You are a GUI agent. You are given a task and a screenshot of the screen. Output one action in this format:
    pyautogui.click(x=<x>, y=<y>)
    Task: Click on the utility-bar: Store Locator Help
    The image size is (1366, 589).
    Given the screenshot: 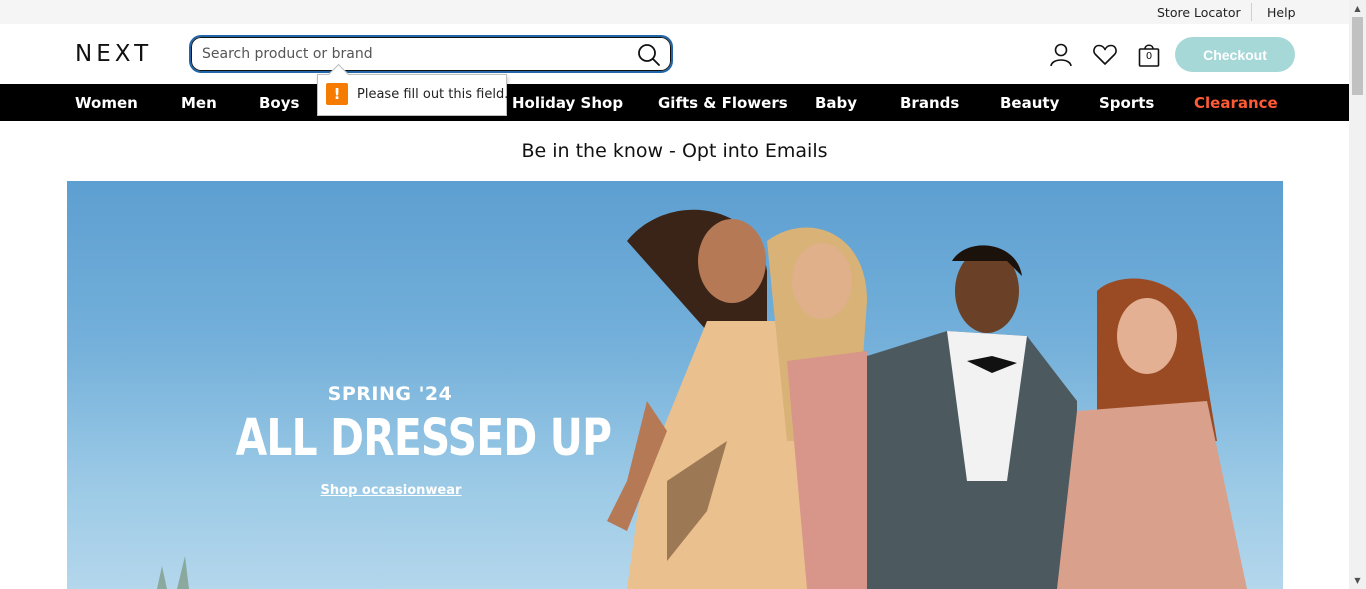 What is the action you would take?
    pyautogui.click(x=674, y=12)
    